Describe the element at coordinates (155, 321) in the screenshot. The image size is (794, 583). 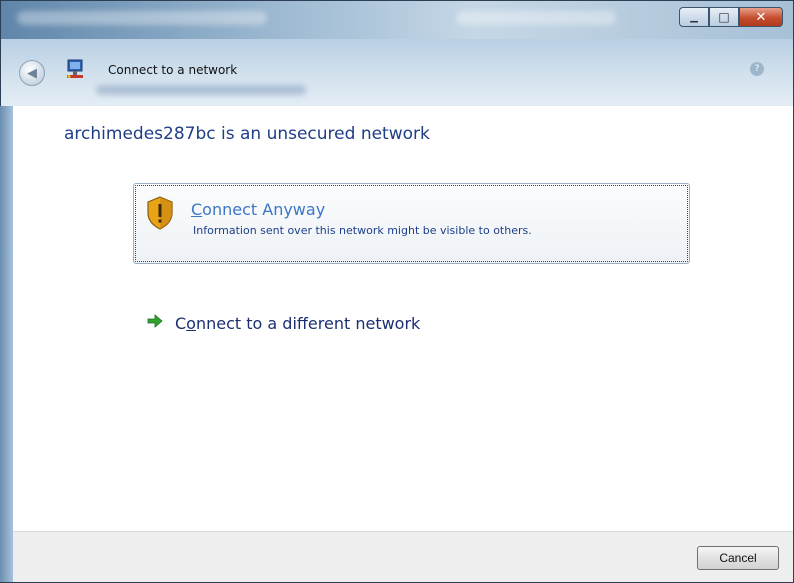
I see `green-arrow-icon` at that location.